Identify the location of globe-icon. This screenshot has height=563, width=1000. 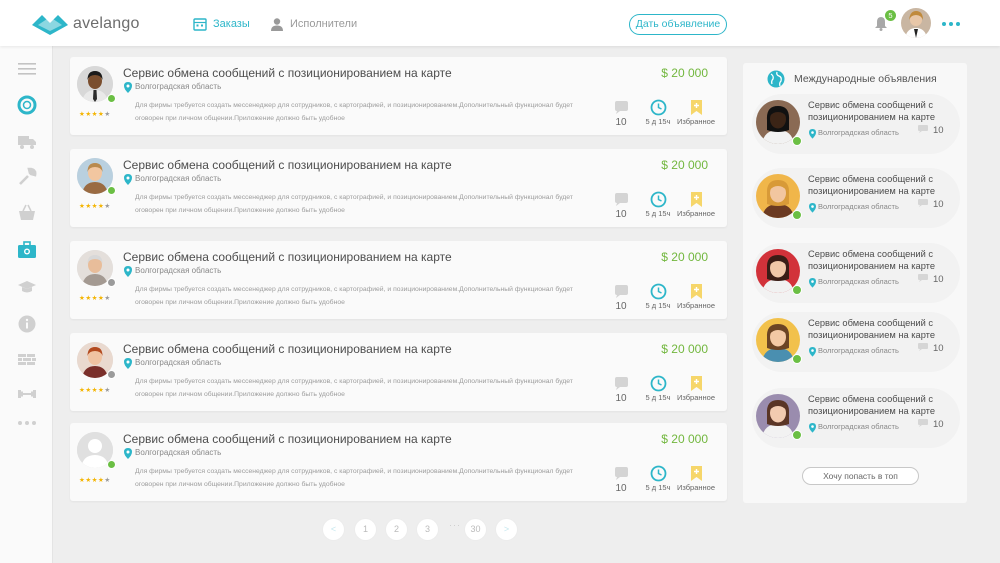
(776, 79).